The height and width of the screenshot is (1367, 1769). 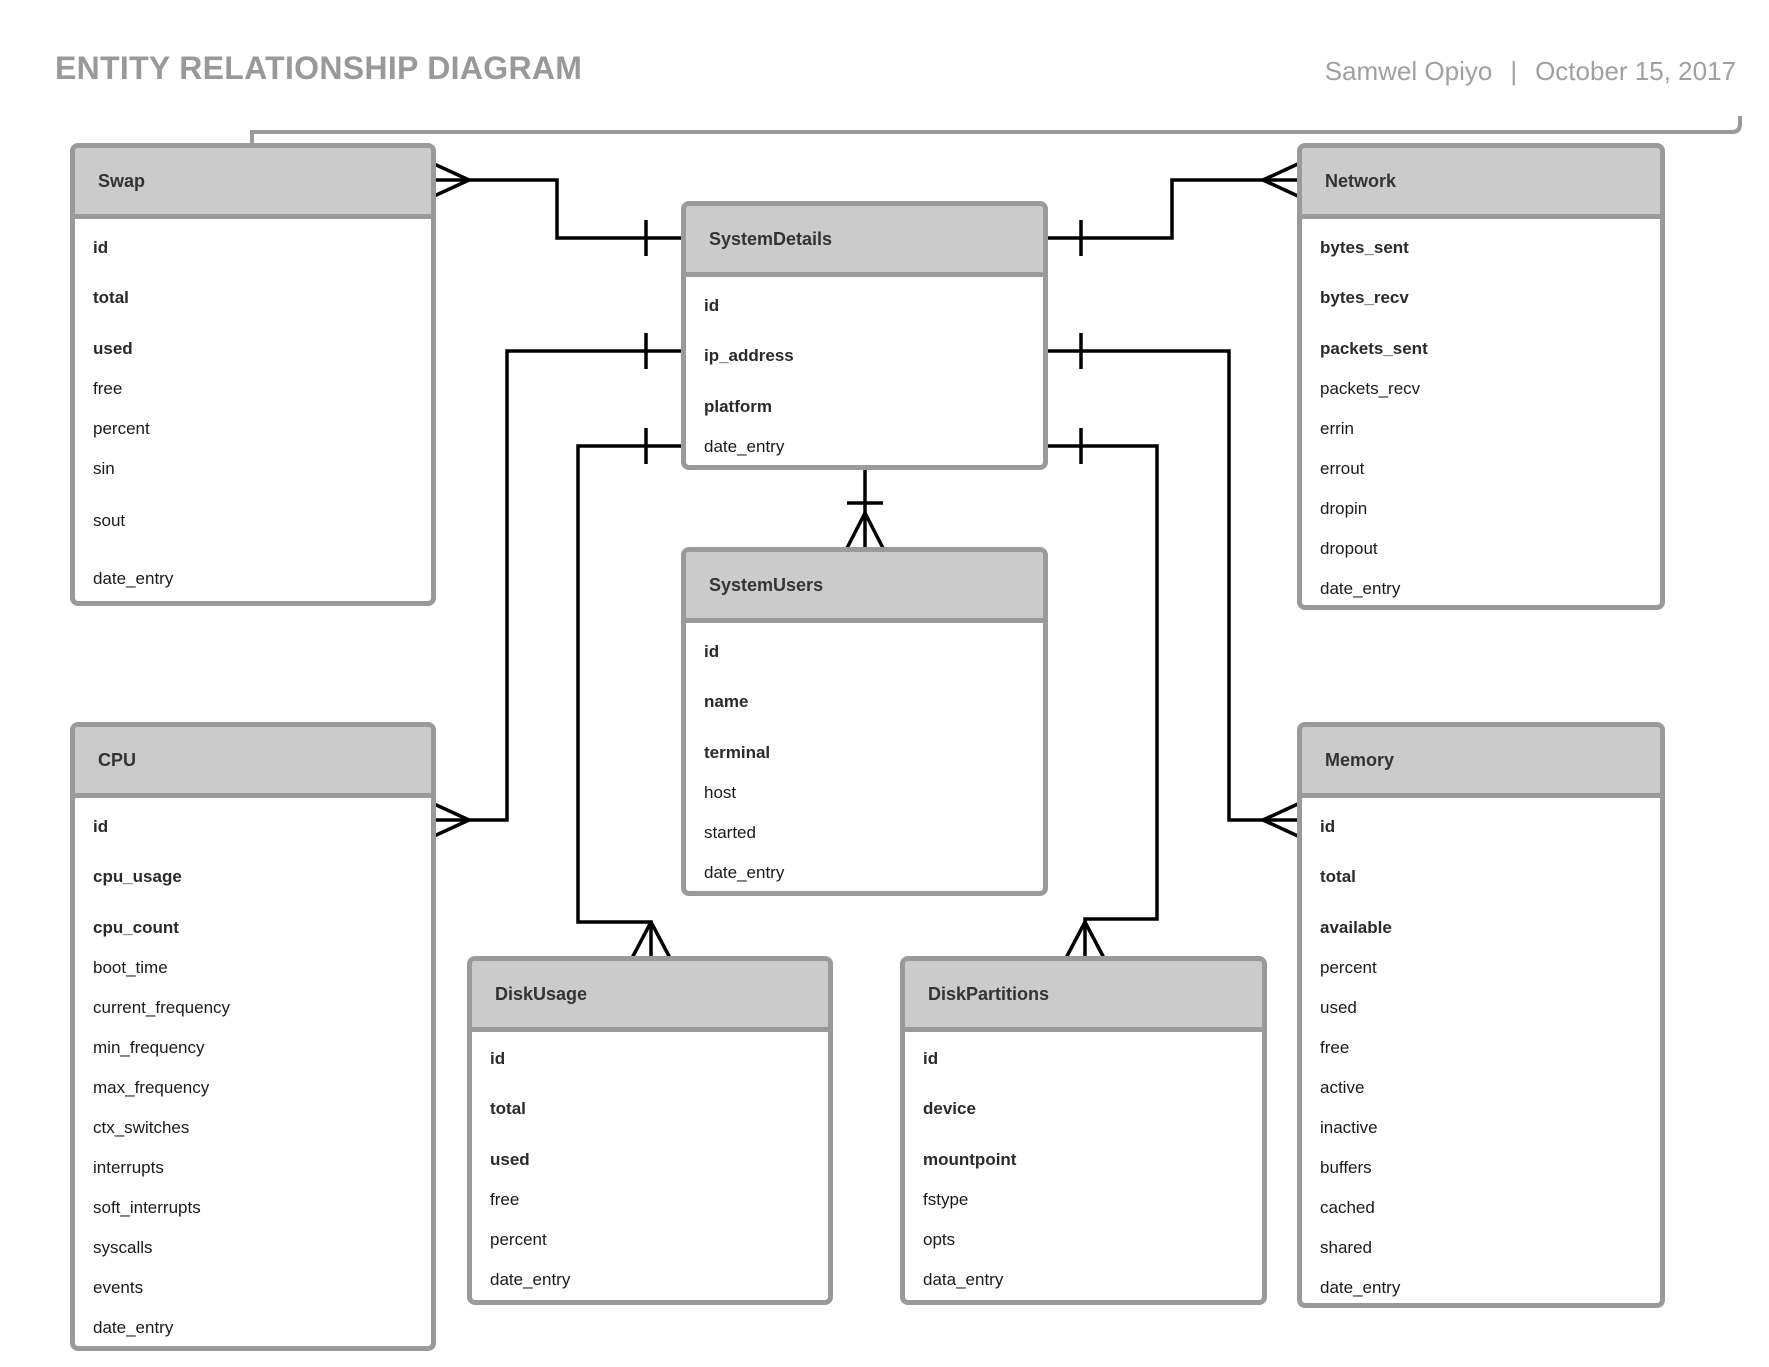 I want to click on field-mountpoint: mountpoint, so click(x=970, y=1159).